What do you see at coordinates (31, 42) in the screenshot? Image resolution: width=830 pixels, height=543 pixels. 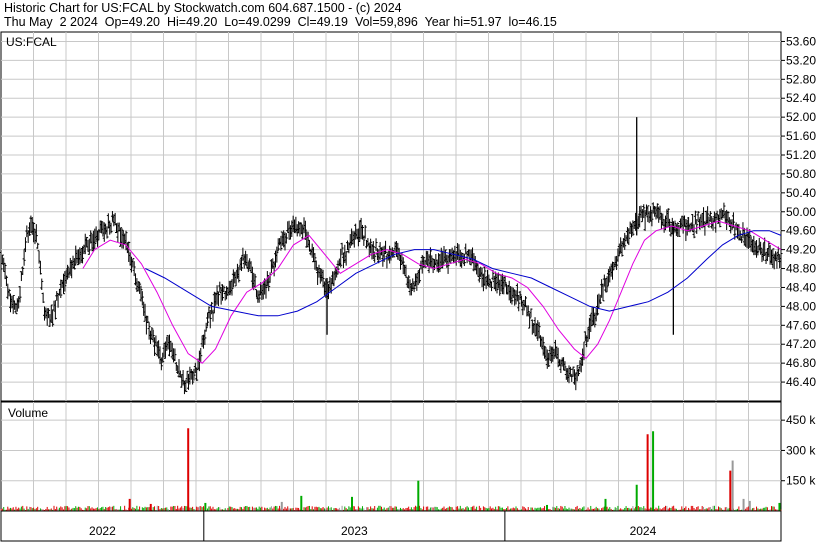 I see `price-panel-title: US:FCAL` at bounding box center [31, 42].